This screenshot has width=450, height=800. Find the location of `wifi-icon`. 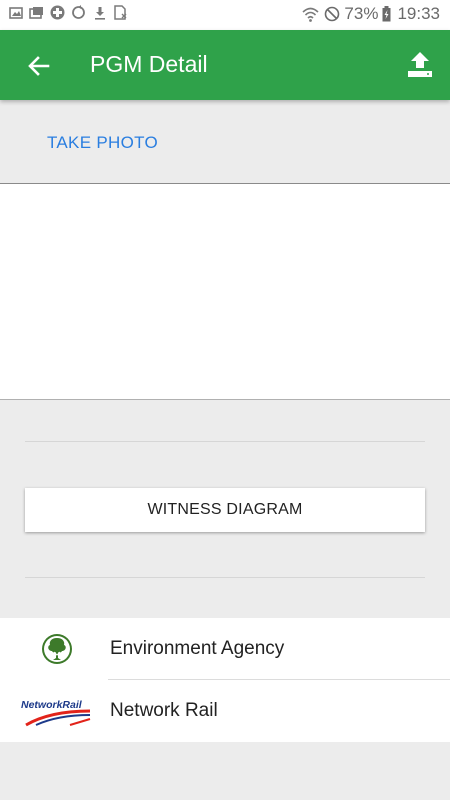

wifi-icon is located at coordinates (310, 14).